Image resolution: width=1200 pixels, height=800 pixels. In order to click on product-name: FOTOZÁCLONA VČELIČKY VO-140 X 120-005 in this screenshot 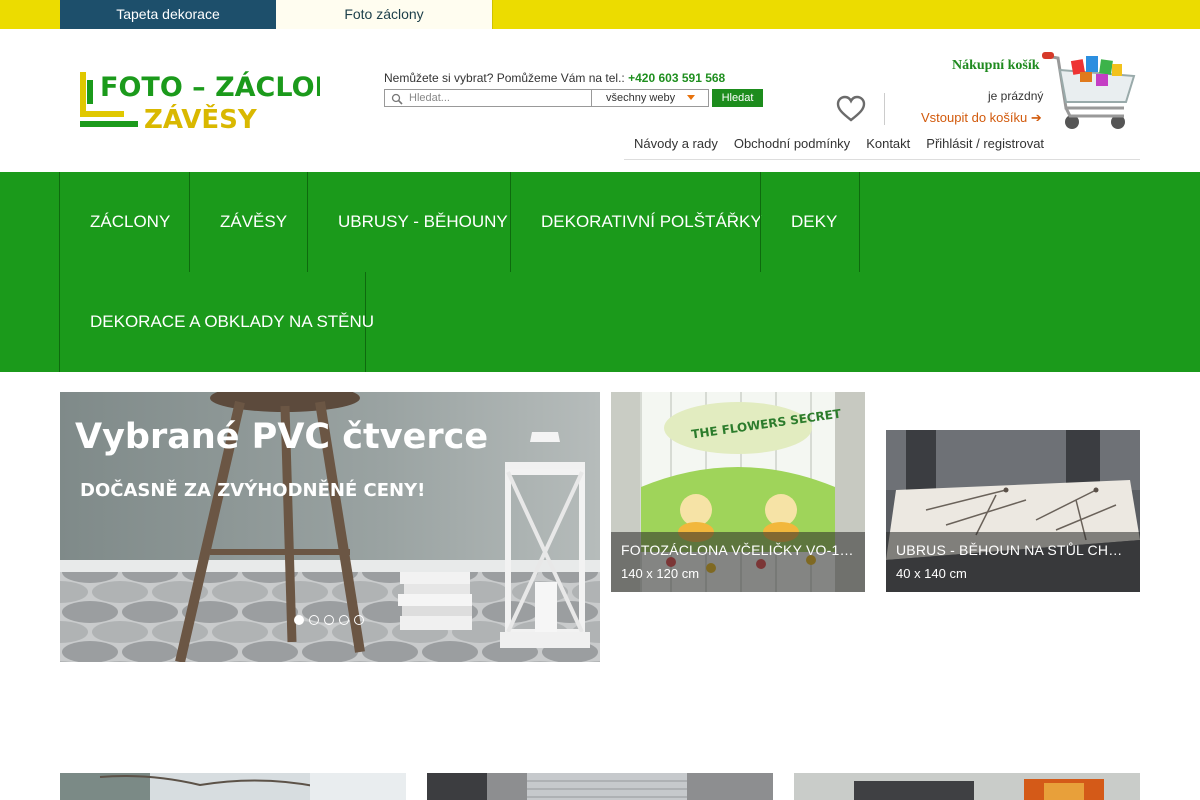, I will do `click(738, 550)`.